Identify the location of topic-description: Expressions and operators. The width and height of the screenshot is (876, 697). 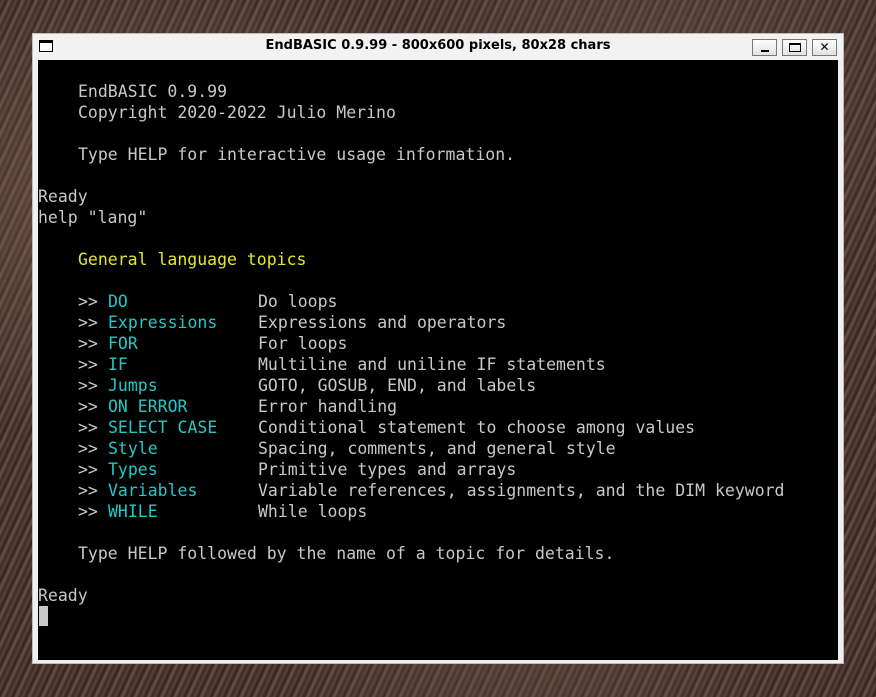
(382, 322).